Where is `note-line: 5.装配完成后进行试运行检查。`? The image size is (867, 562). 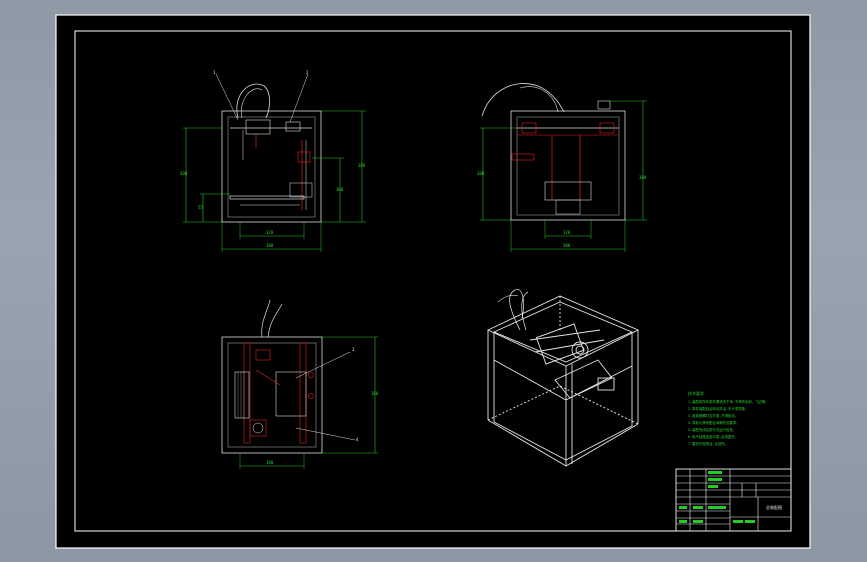 note-line: 5.装配完成后进行试运行检查。 is located at coordinates (712, 430).